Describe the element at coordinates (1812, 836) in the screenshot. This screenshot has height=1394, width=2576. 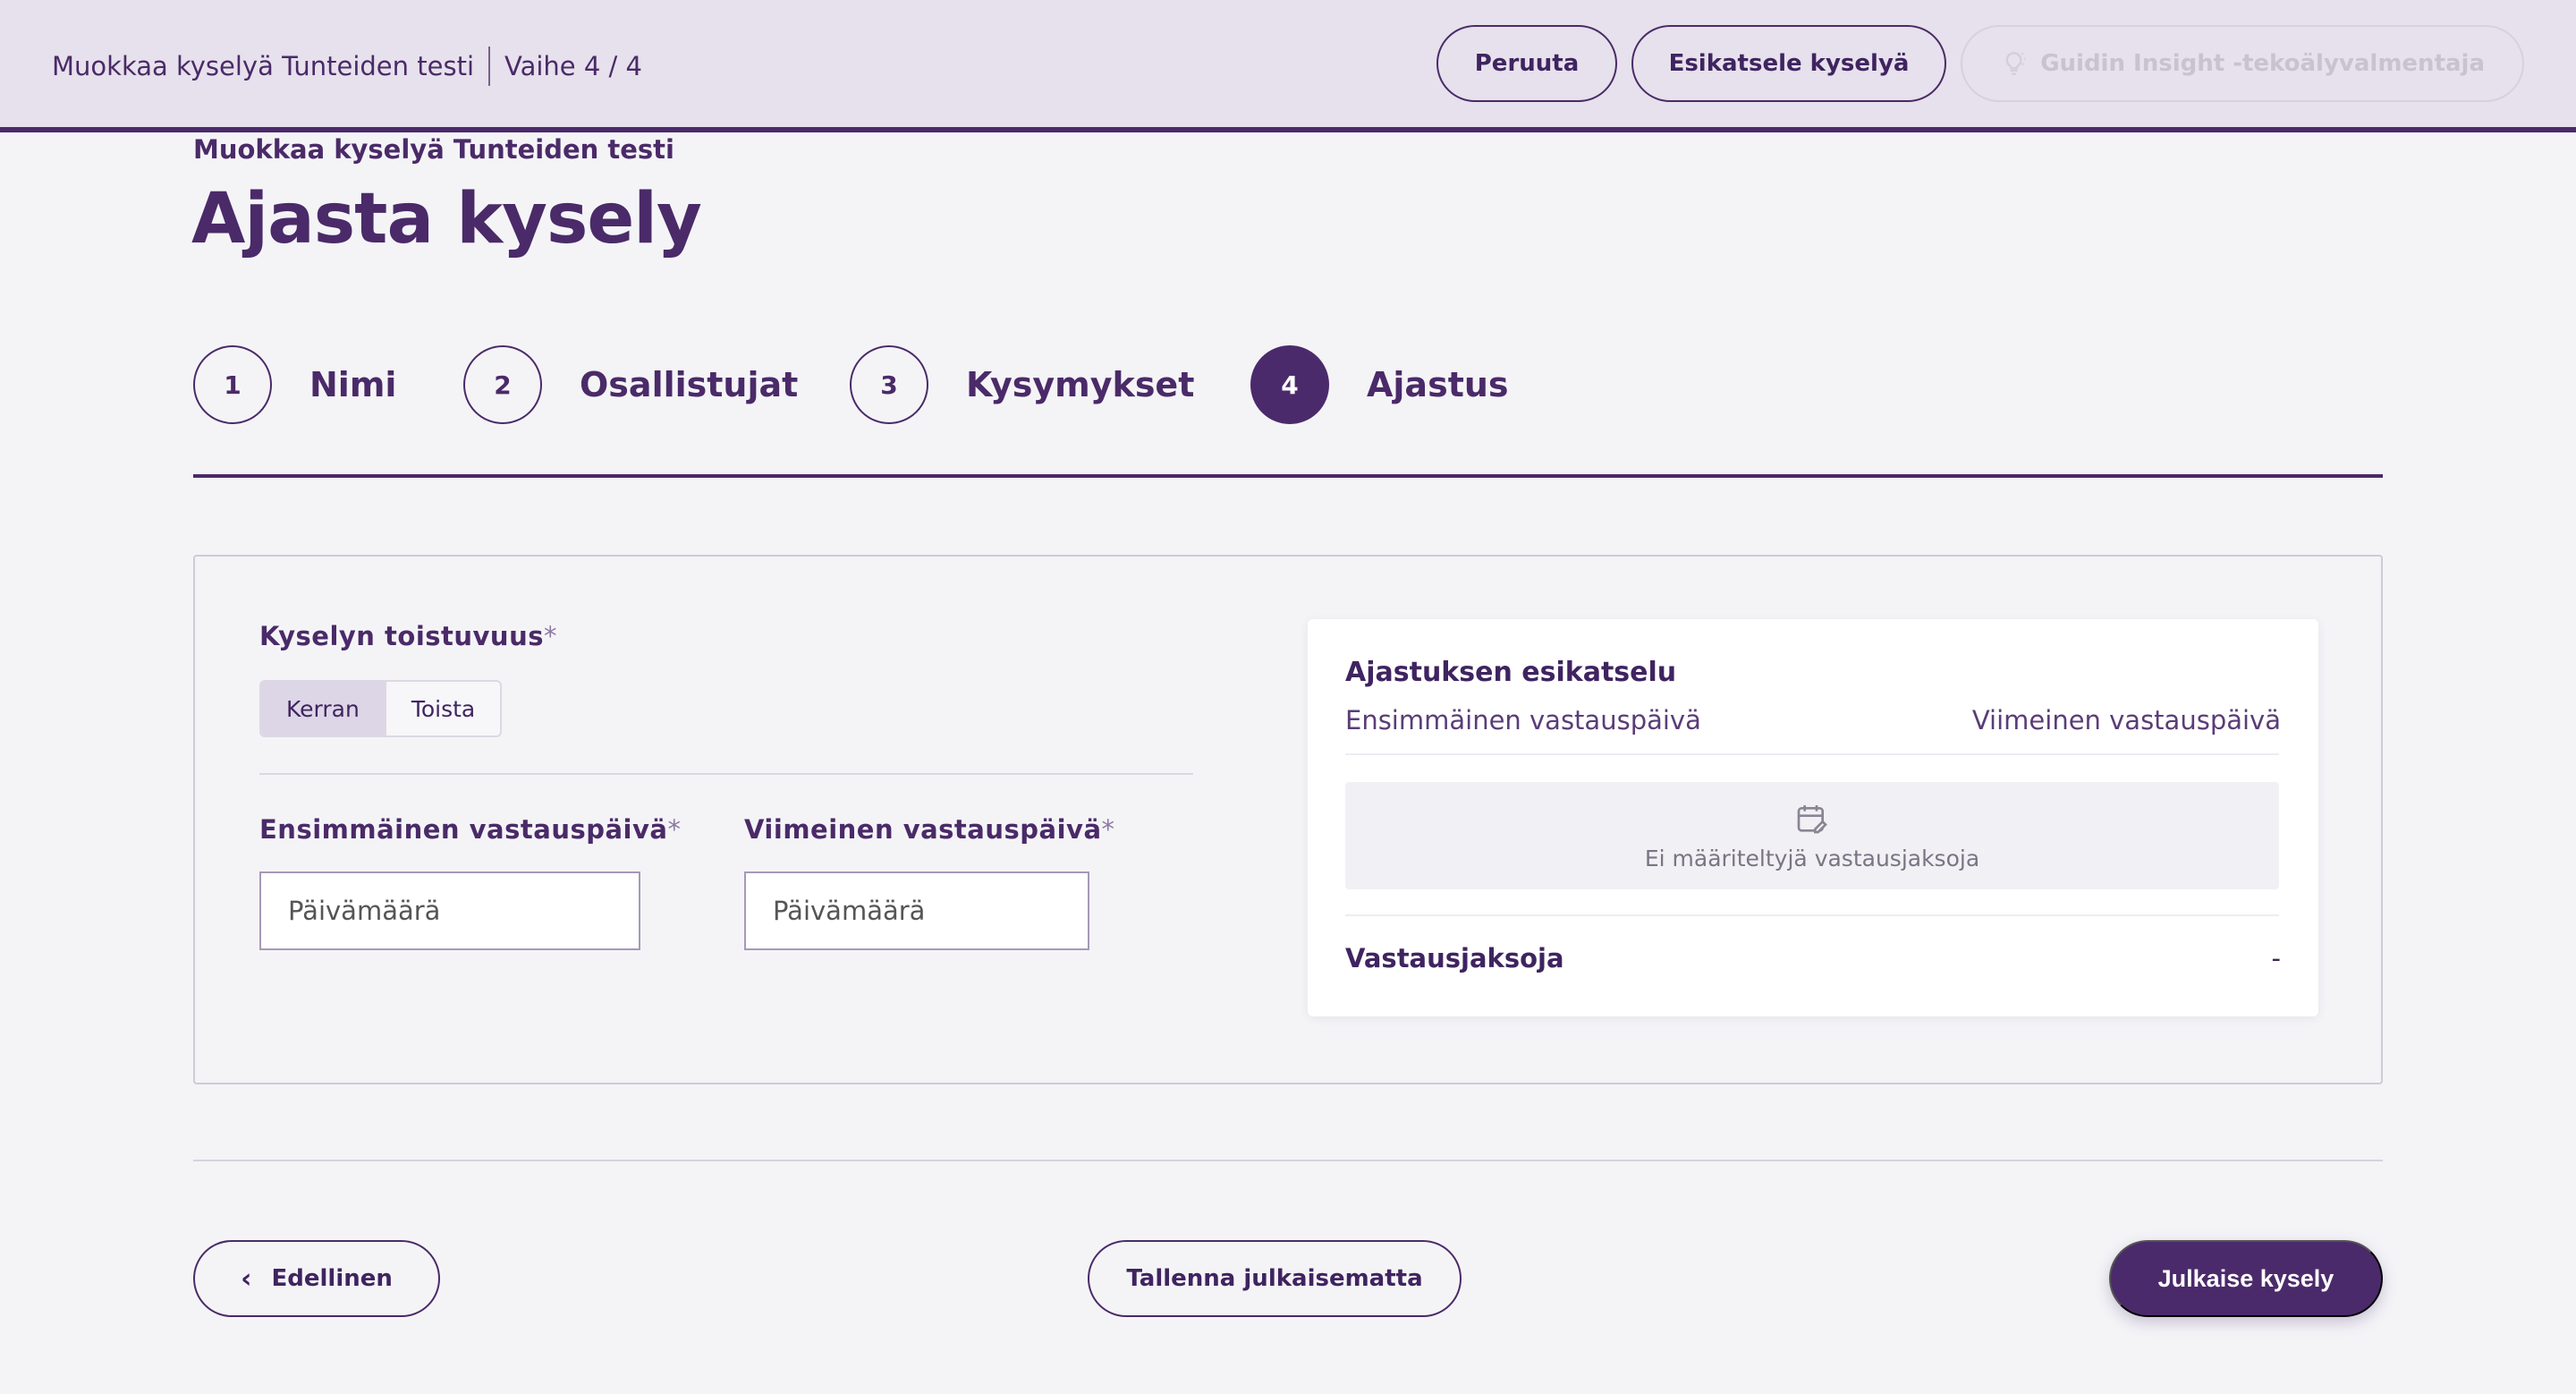
I see `empty-periods-placeholder: Ei määriteltyjä vastausjaksoja` at that location.